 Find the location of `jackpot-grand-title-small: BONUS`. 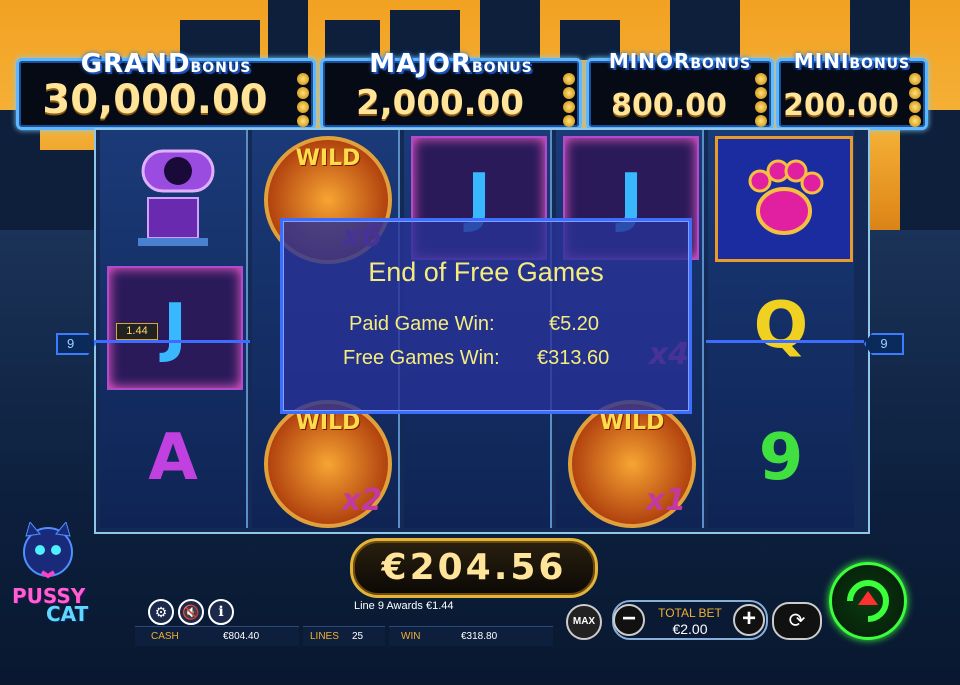

jackpot-grand-title-small: BONUS is located at coordinates (221, 68).